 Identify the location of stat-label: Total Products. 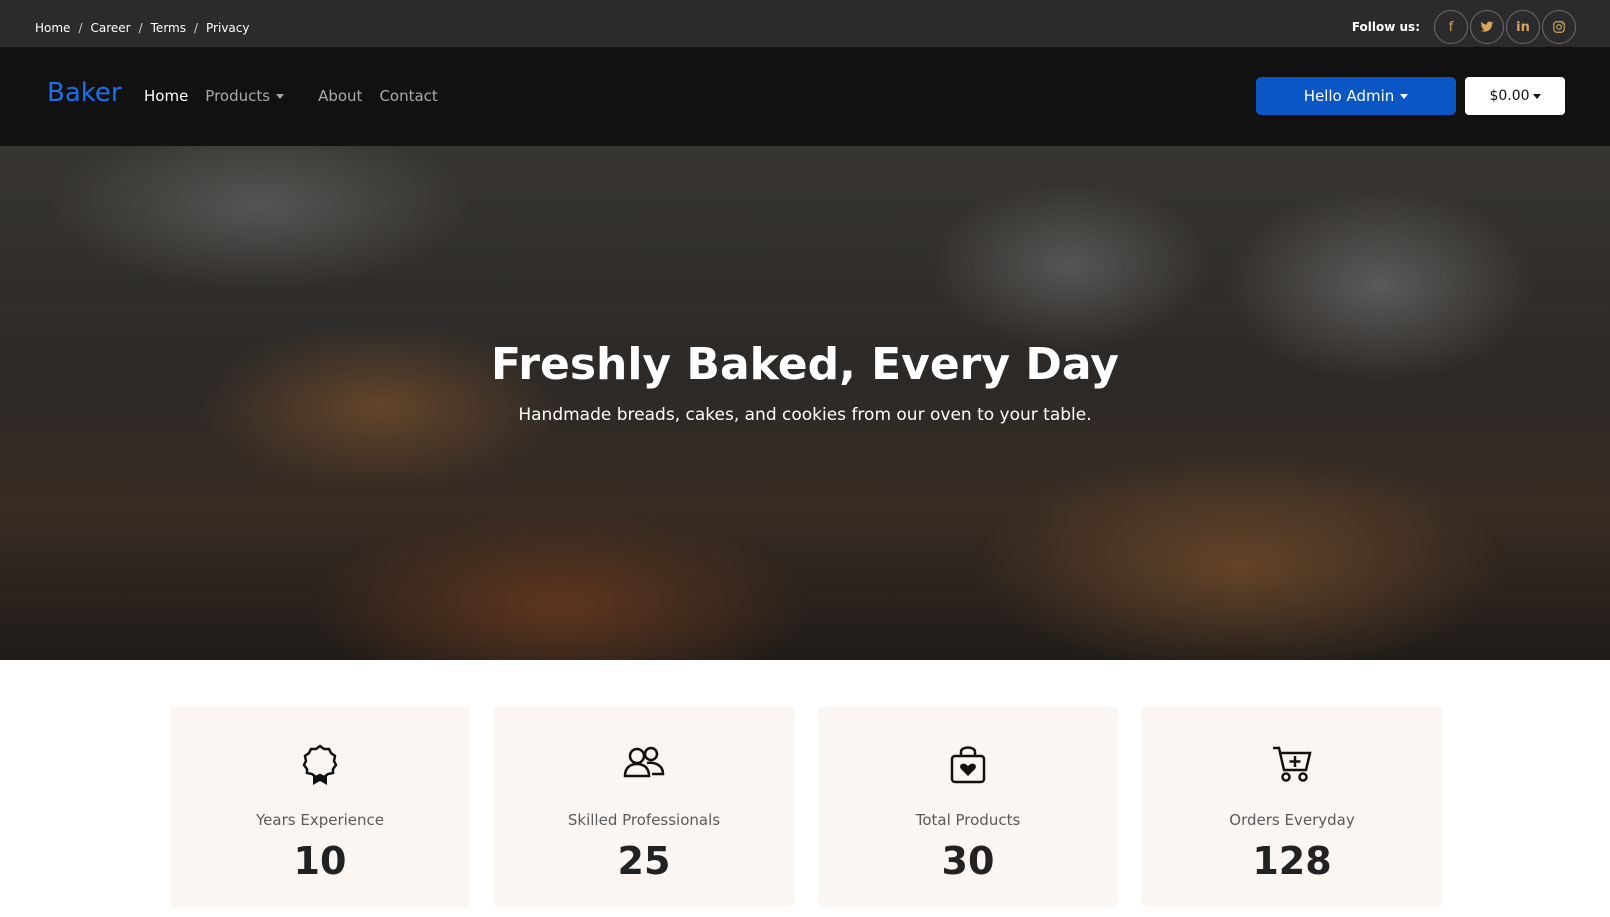
(968, 820).